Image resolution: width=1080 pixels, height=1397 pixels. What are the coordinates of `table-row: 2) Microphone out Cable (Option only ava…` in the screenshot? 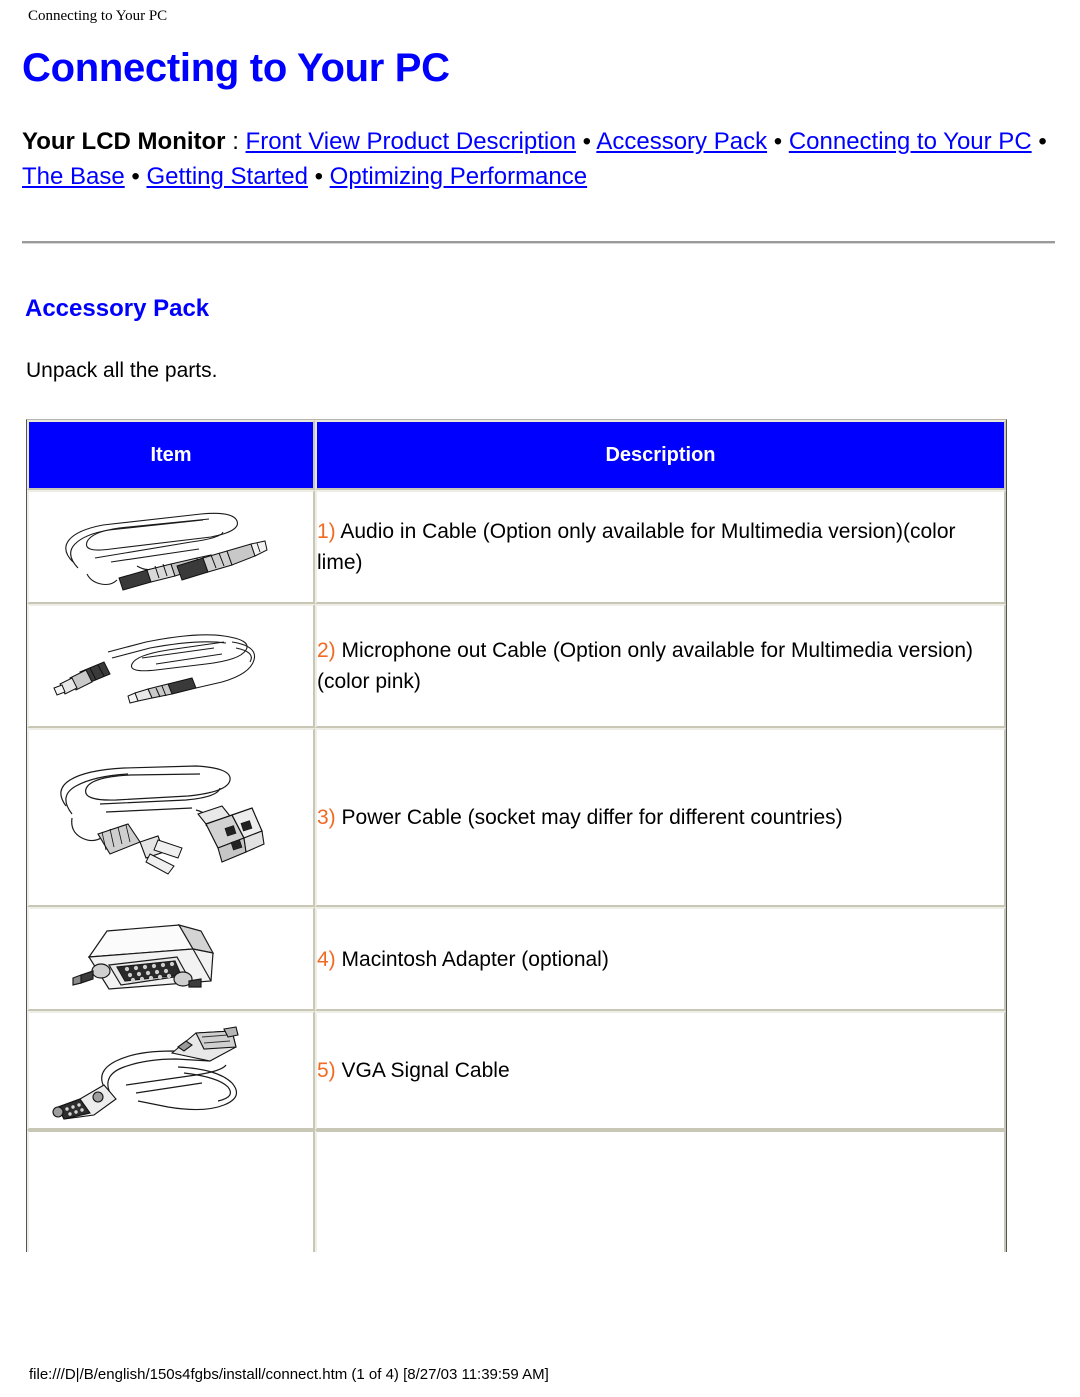 It's located at (516, 666).